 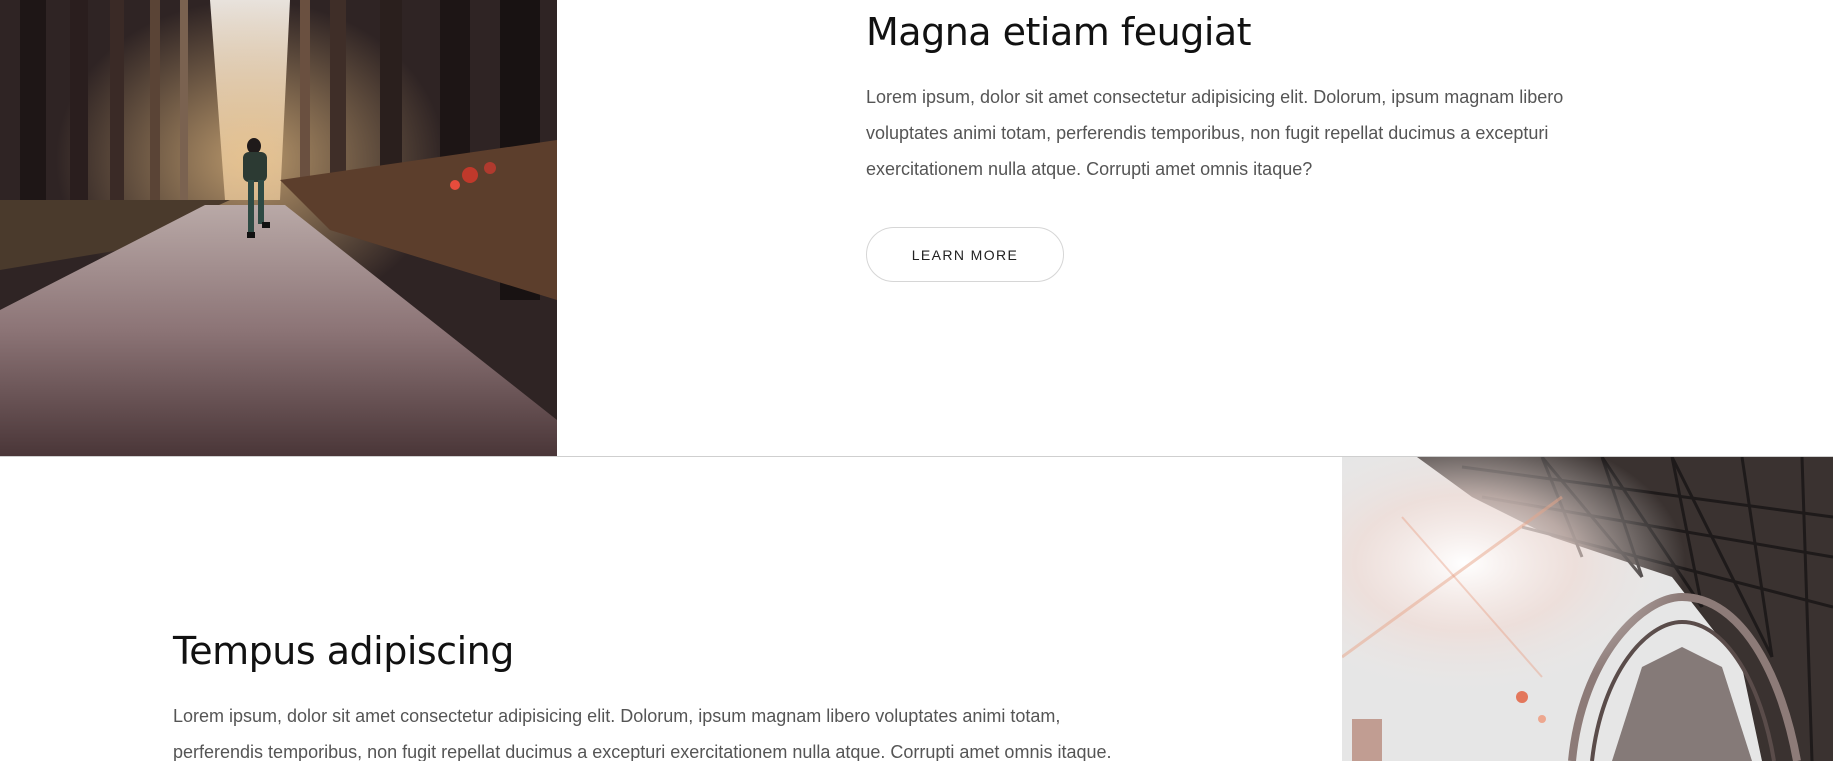 I want to click on feature-heading: Tempus adipiscing, so click(x=343, y=651).